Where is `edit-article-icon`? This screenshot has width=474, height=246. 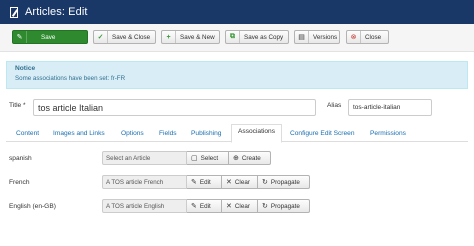 edit-article-icon is located at coordinates (14, 12).